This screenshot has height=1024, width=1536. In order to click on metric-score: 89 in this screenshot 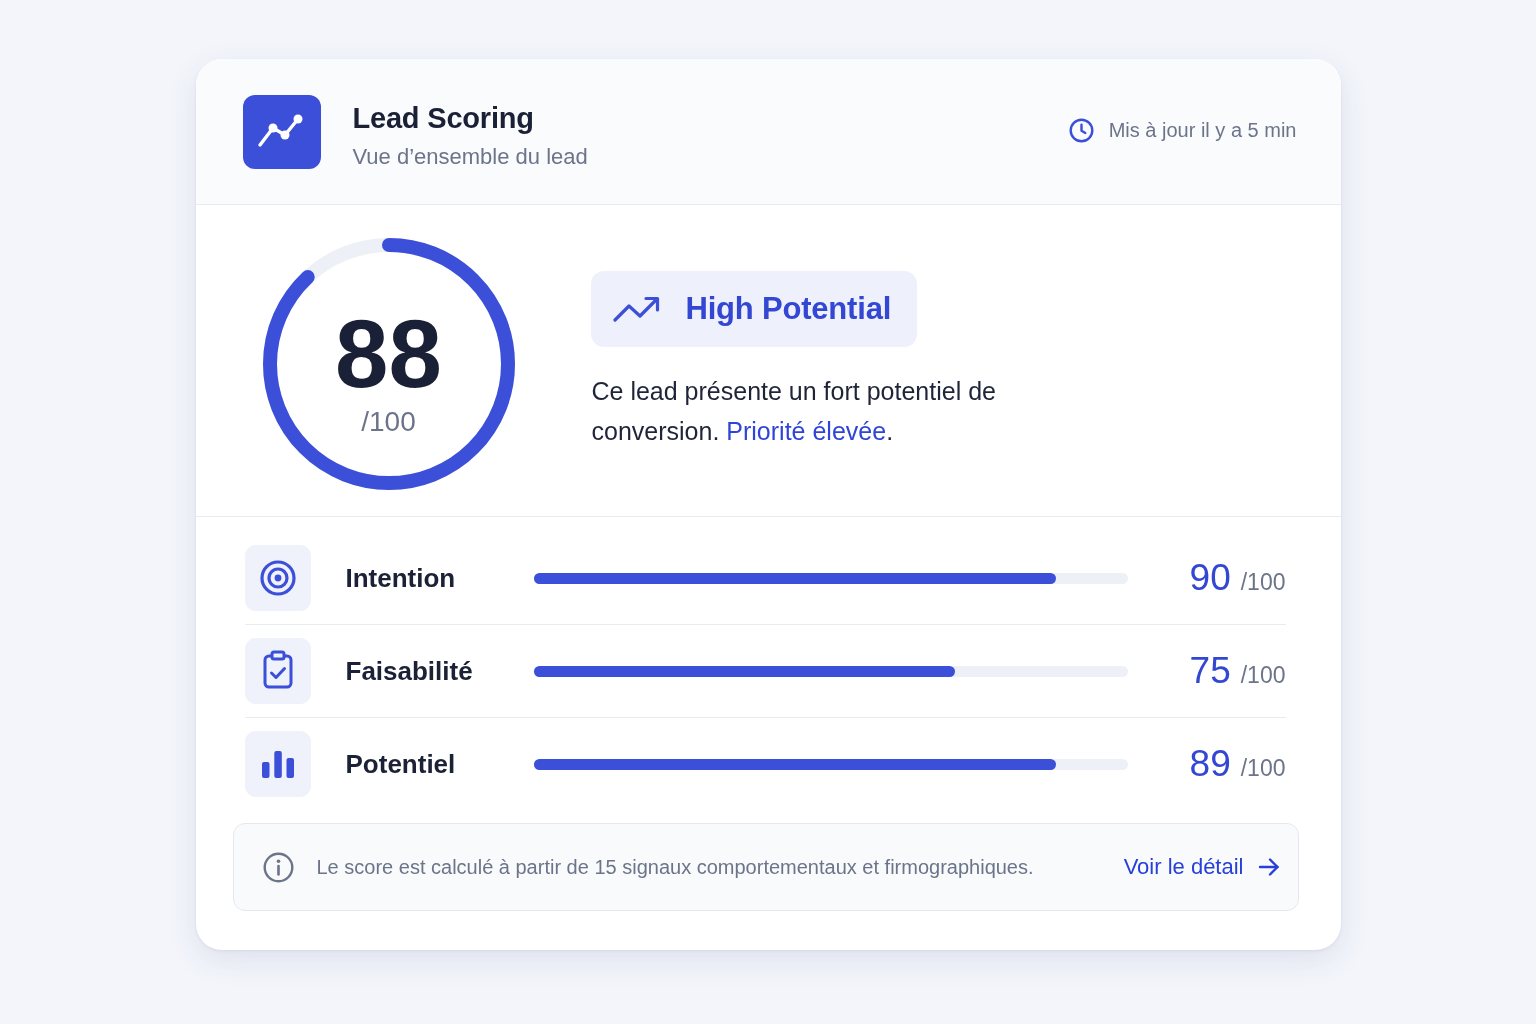, I will do `click(1210, 764)`.